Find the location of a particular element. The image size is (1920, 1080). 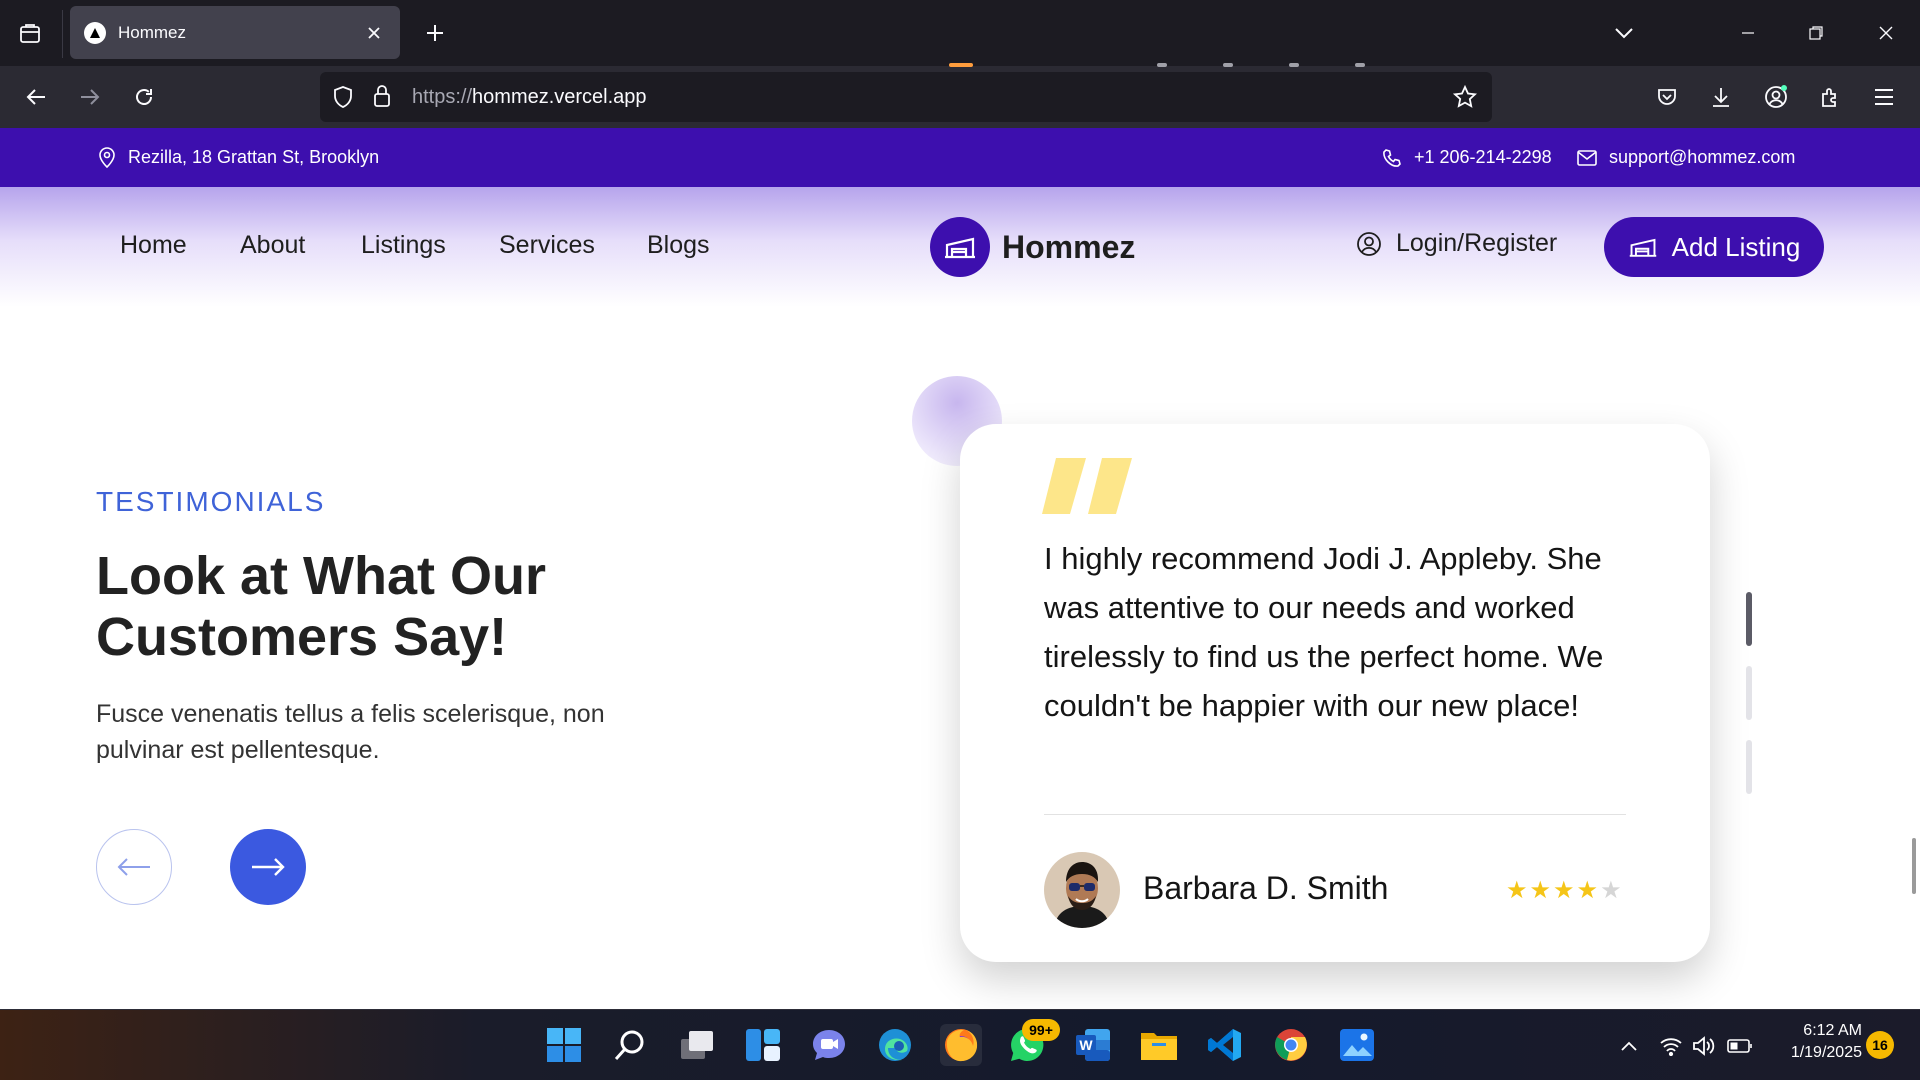

tab-separator is located at coordinates (62, 34).